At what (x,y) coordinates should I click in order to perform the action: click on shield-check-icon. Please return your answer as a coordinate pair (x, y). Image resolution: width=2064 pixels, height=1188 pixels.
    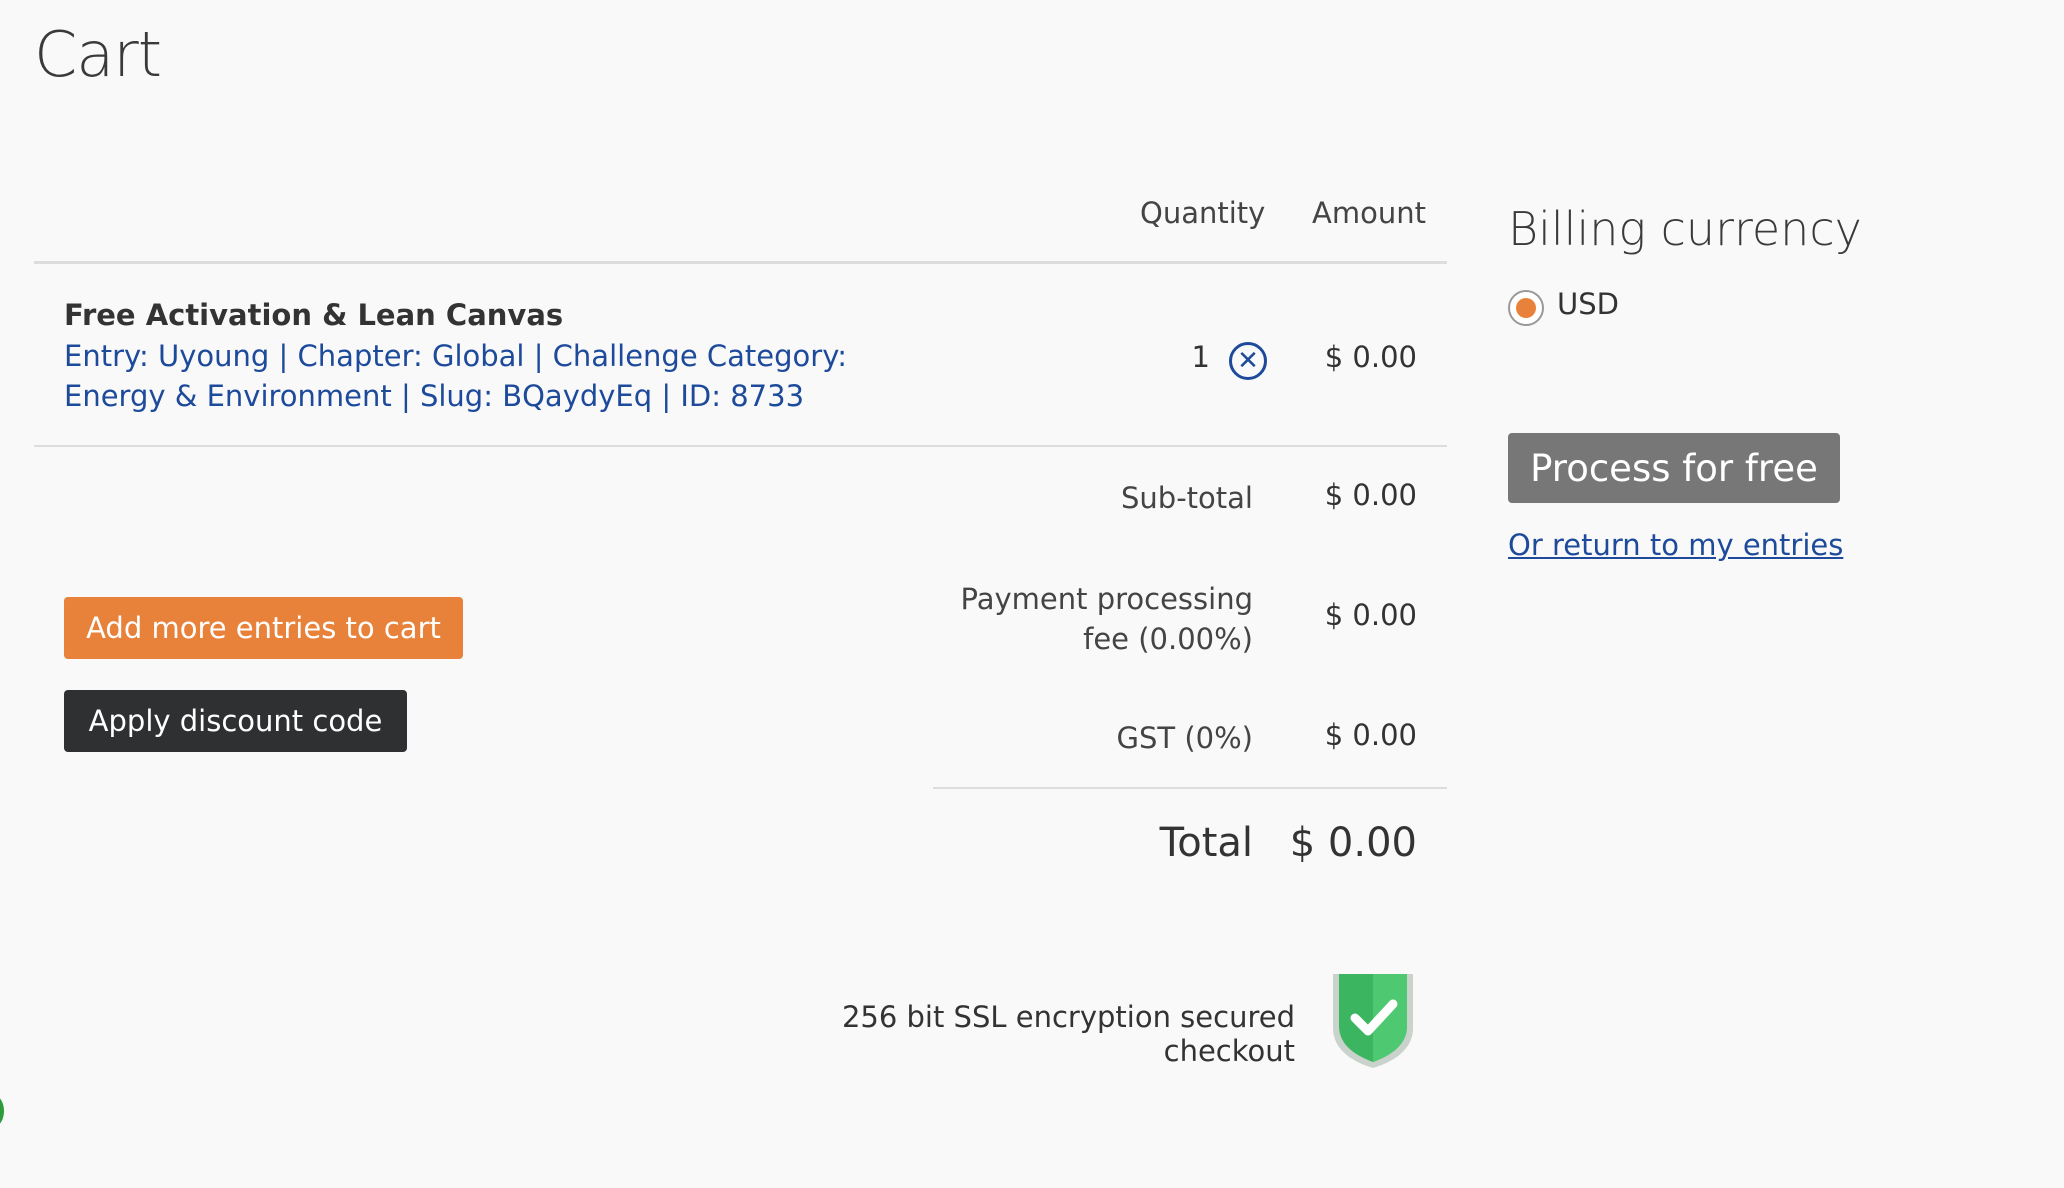
    Looking at the image, I should click on (1373, 1020).